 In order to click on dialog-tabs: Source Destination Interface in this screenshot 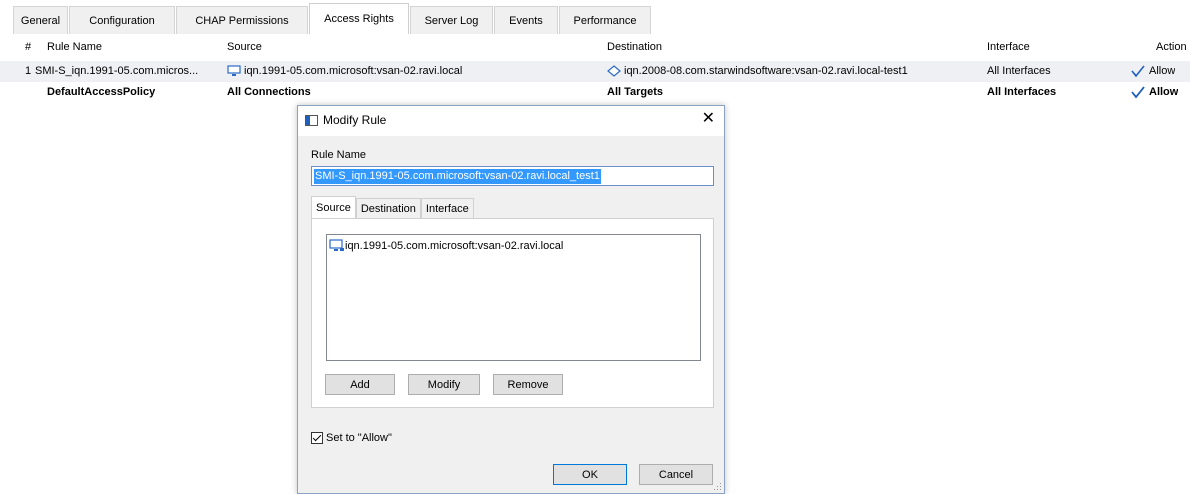, I will do `click(392, 207)`.